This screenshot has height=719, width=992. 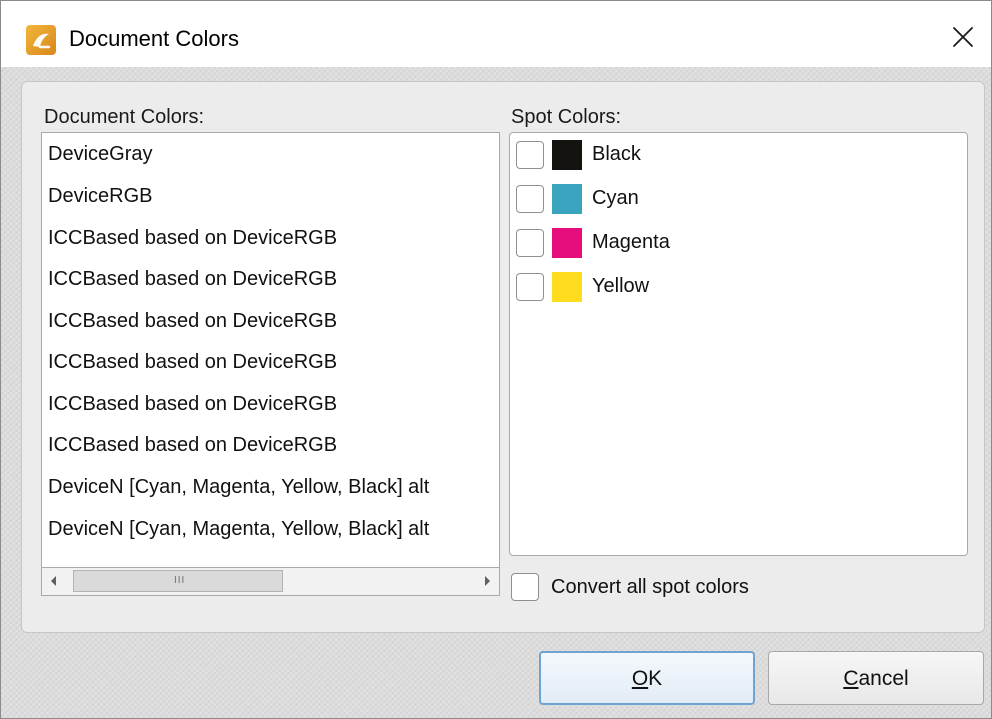 I want to click on close-button, so click(x=963, y=37).